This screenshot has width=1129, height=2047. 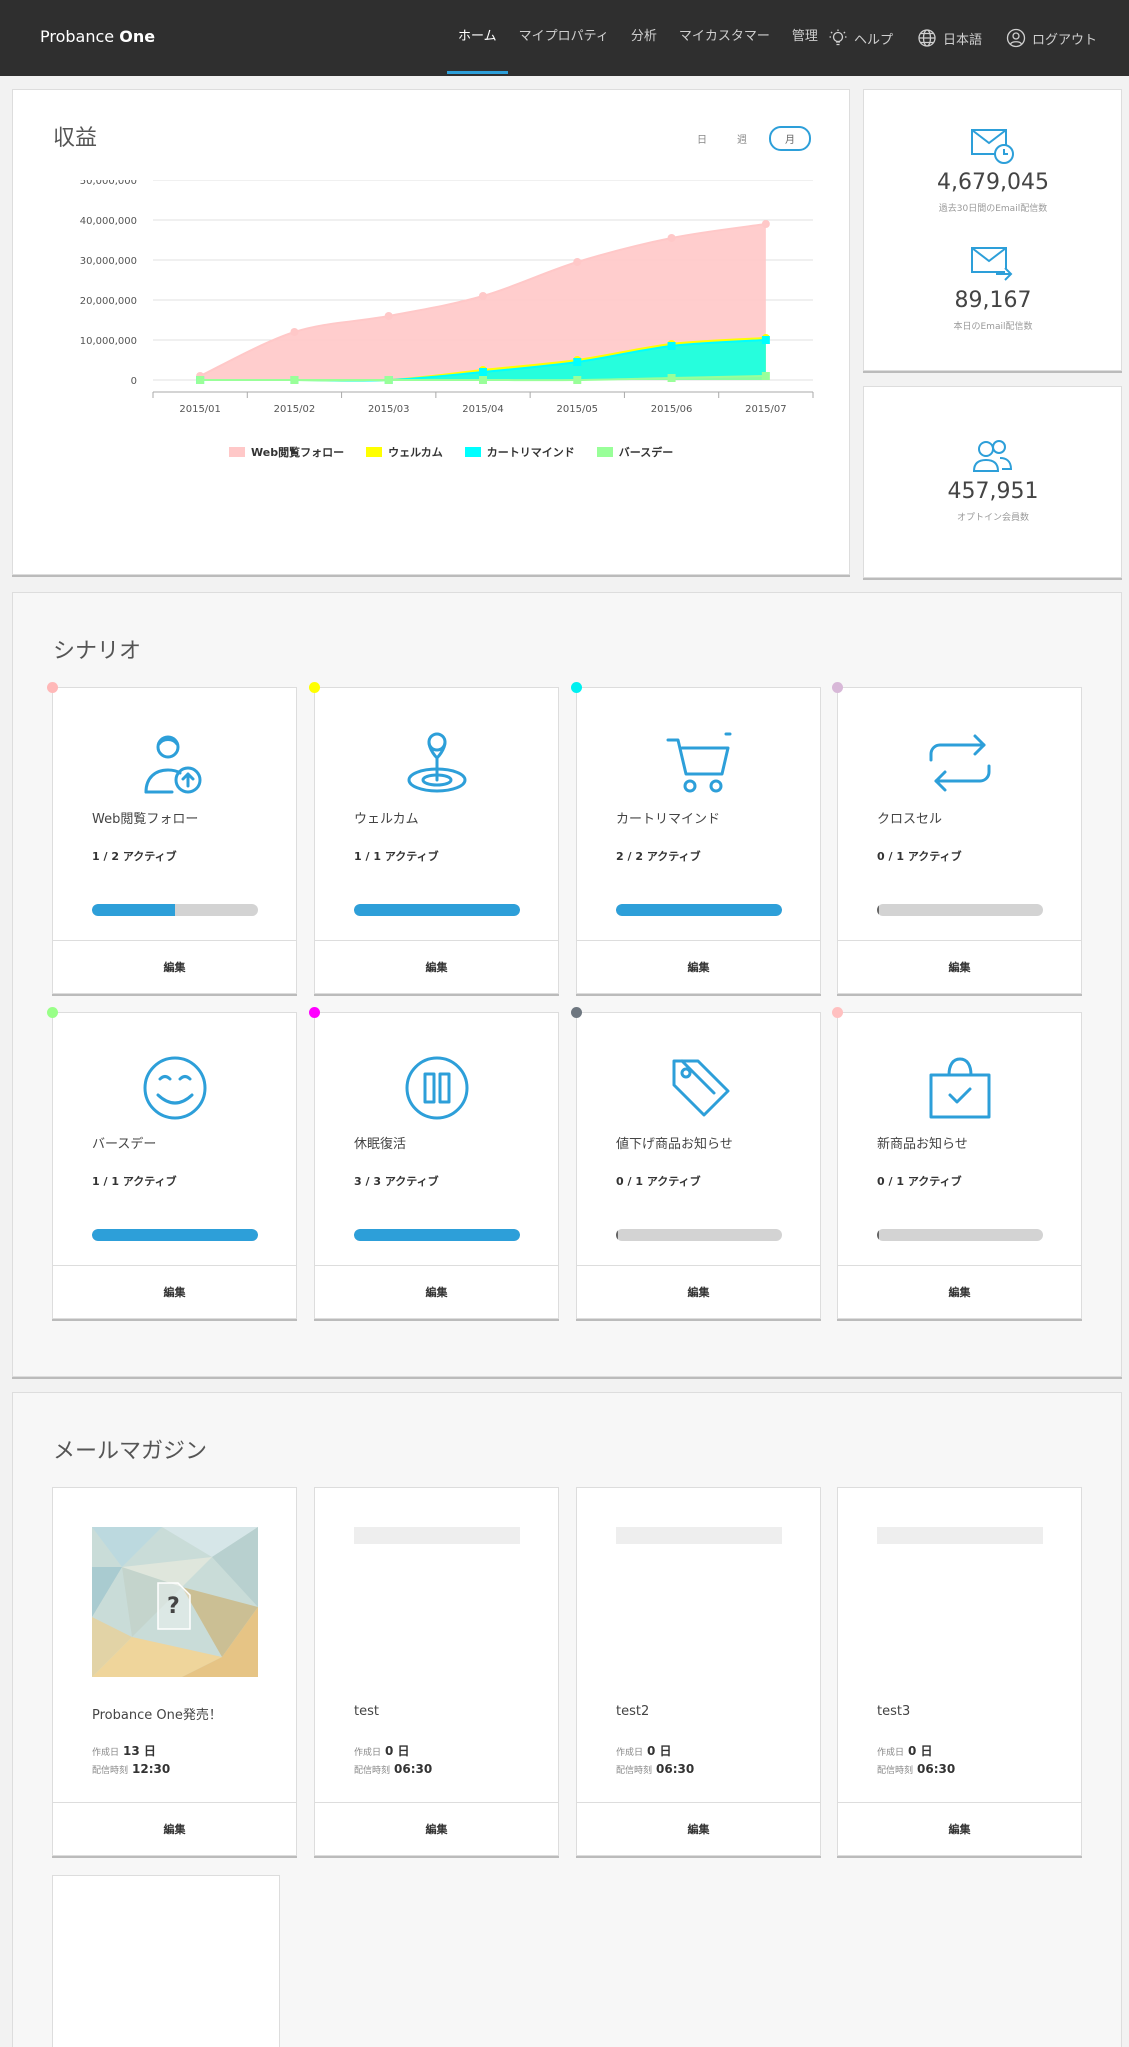 I want to click on scenario-card: ウェルカム 1 / 1 アクティブ 編集, so click(x=434, y=838).